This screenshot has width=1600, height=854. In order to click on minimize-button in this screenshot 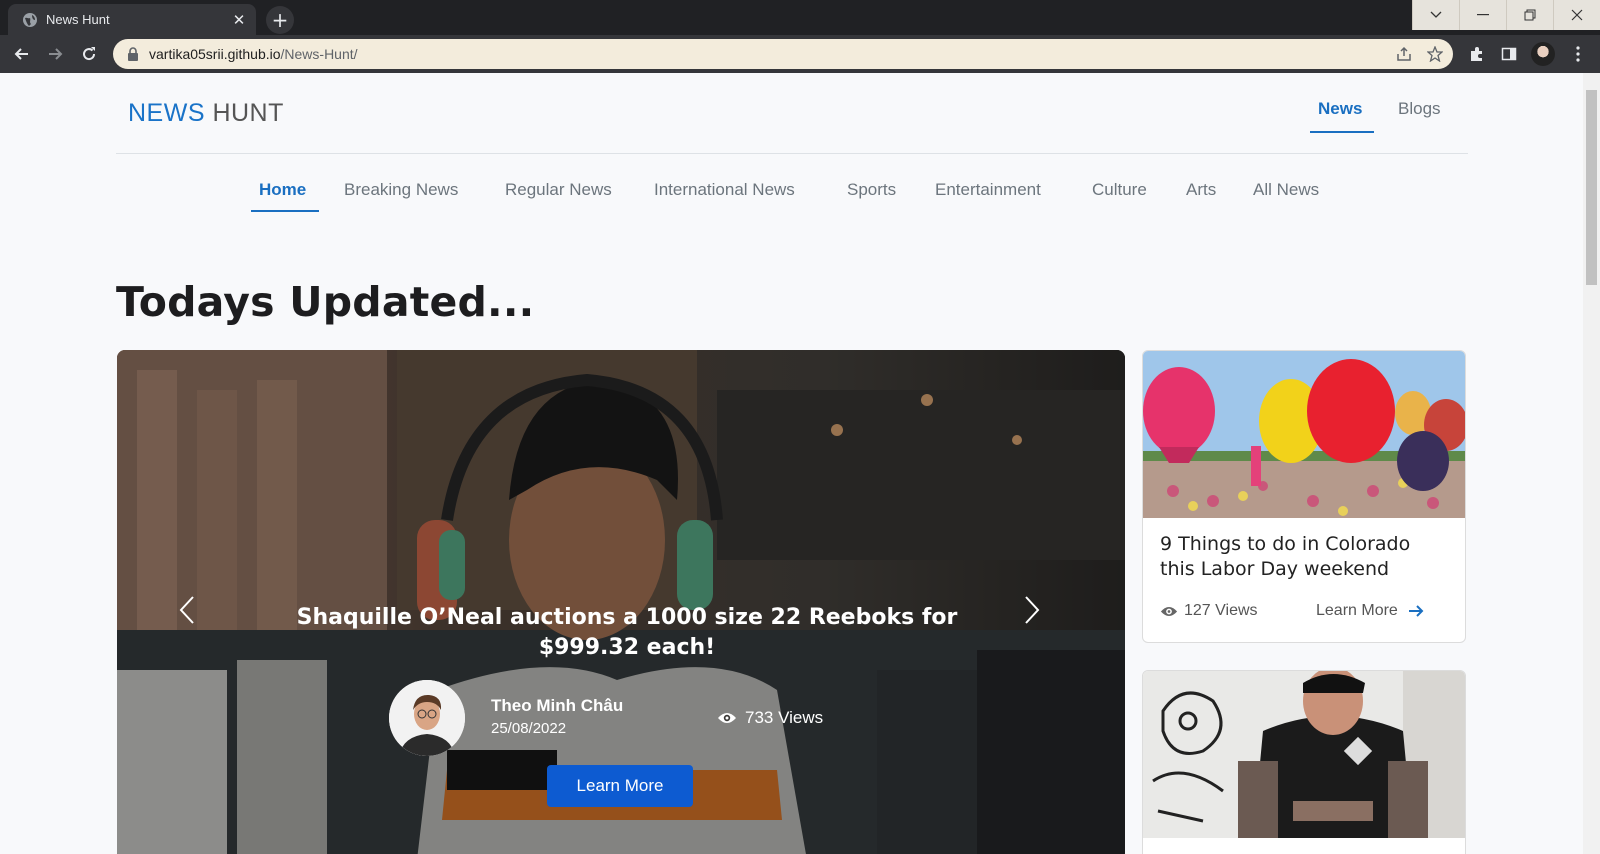, I will do `click(1482, 15)`.